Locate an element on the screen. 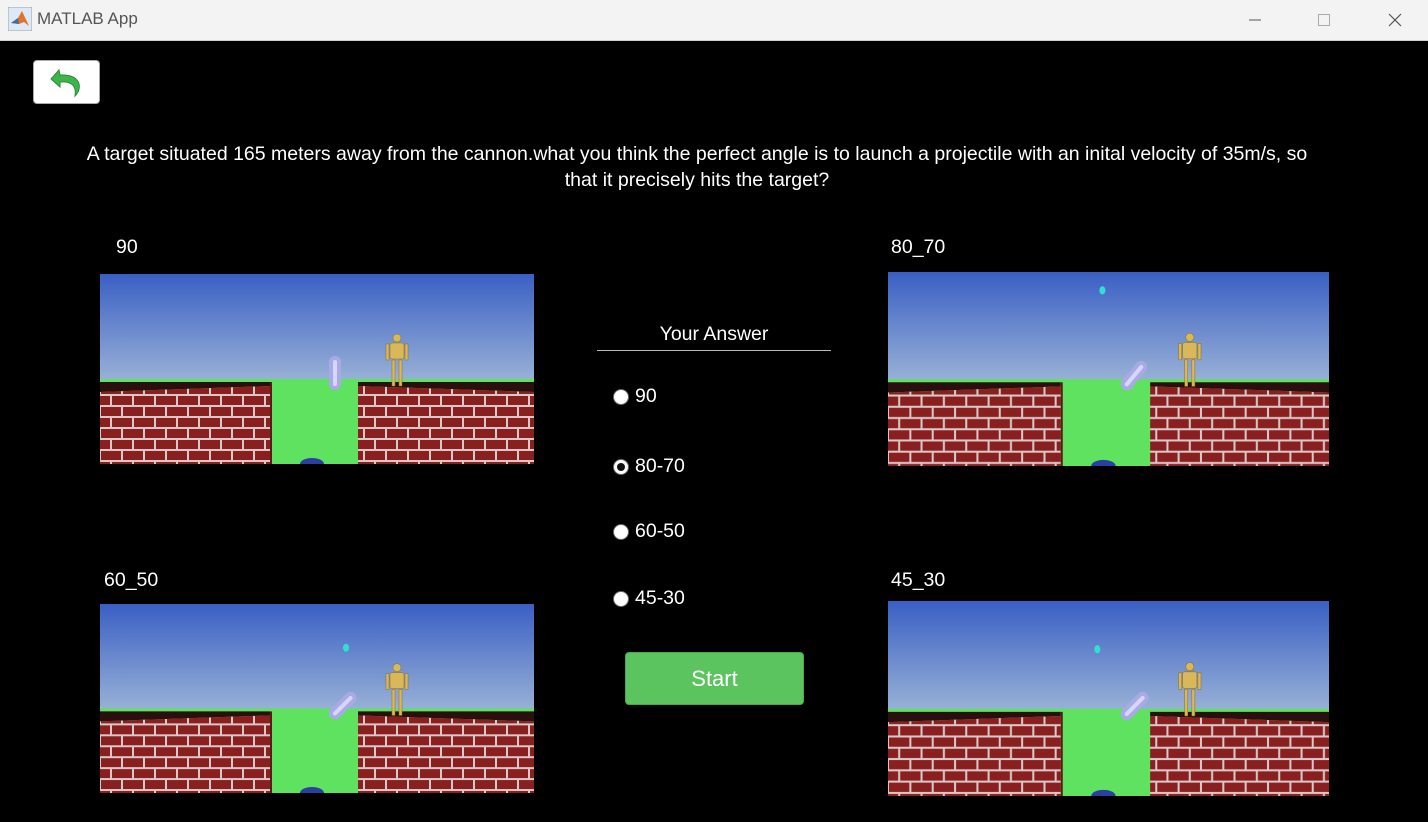 Image resolution: width=1428 pixels, height=822 pixels. maximize-button is located at coordinates (1324, 20).